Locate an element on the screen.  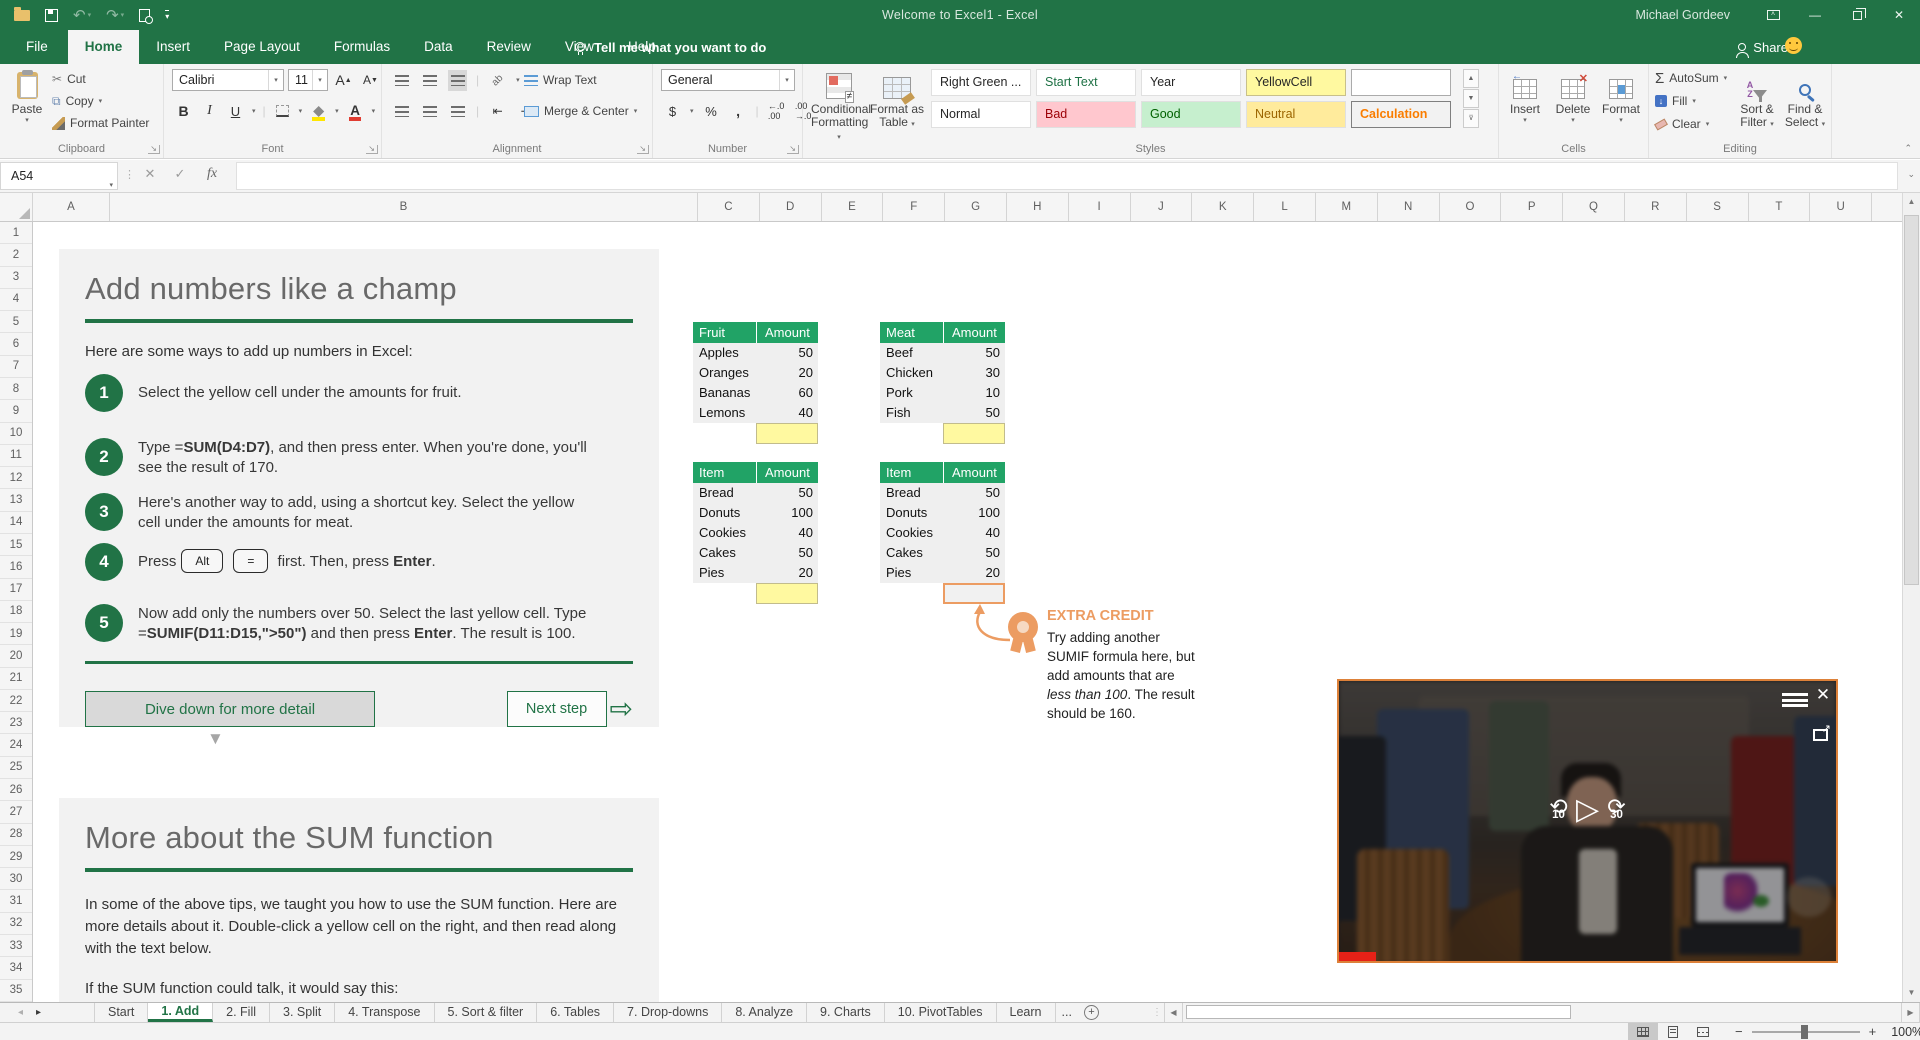
next-step-button: Next step is located at coordinates (556, 709).